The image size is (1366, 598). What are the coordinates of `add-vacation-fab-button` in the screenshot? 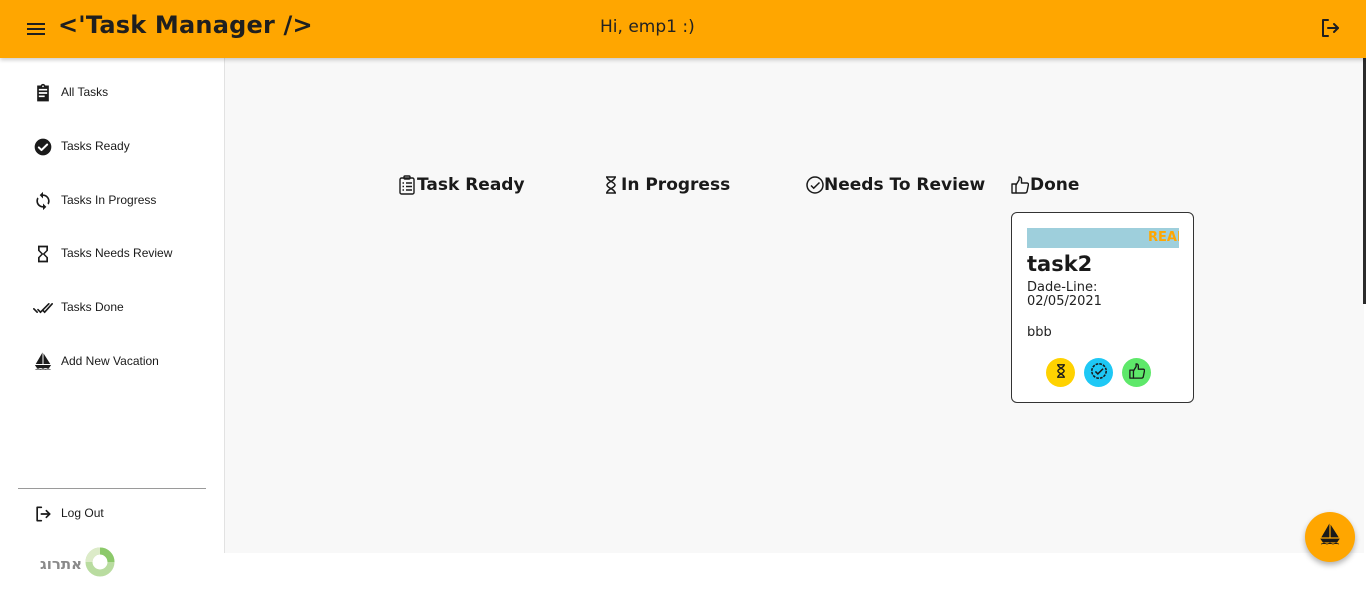 It's located at (1330, 537).